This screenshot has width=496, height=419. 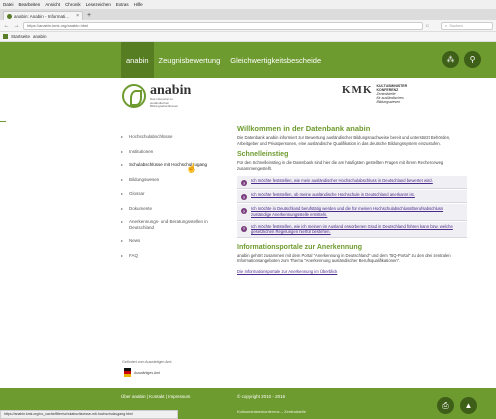 What do you see at coordinates (468, 405) in the screenshot?
I see `to-top-icon: ▲` at bounding box center [468, 405].